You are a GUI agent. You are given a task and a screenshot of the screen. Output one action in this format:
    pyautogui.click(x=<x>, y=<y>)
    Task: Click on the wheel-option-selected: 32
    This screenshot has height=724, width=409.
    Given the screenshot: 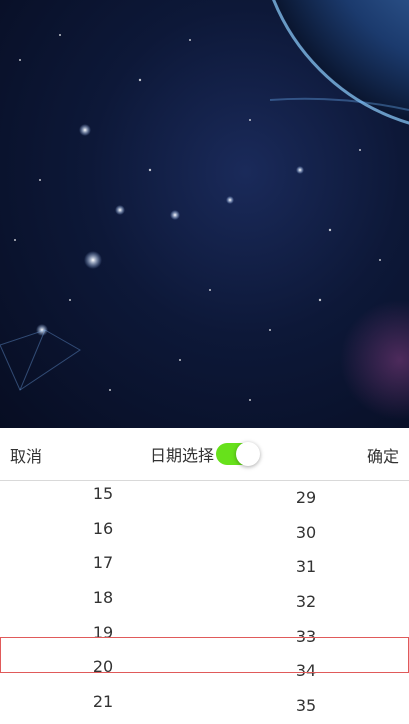 What is the action you would take?
    pyautogui.click(x=306, y=602)
    